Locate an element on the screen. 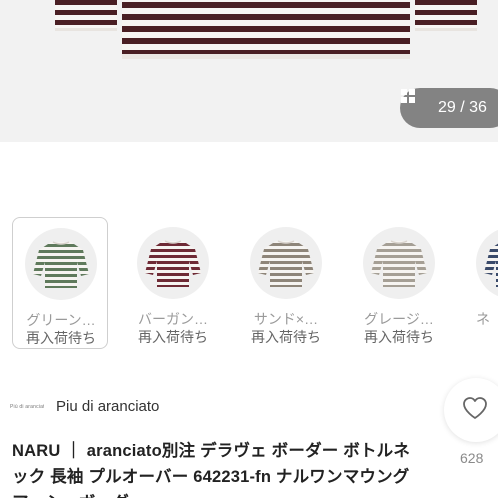 The width and height of the screenshot is (498, 498). grid-icon is located at coordinates (415, 102).